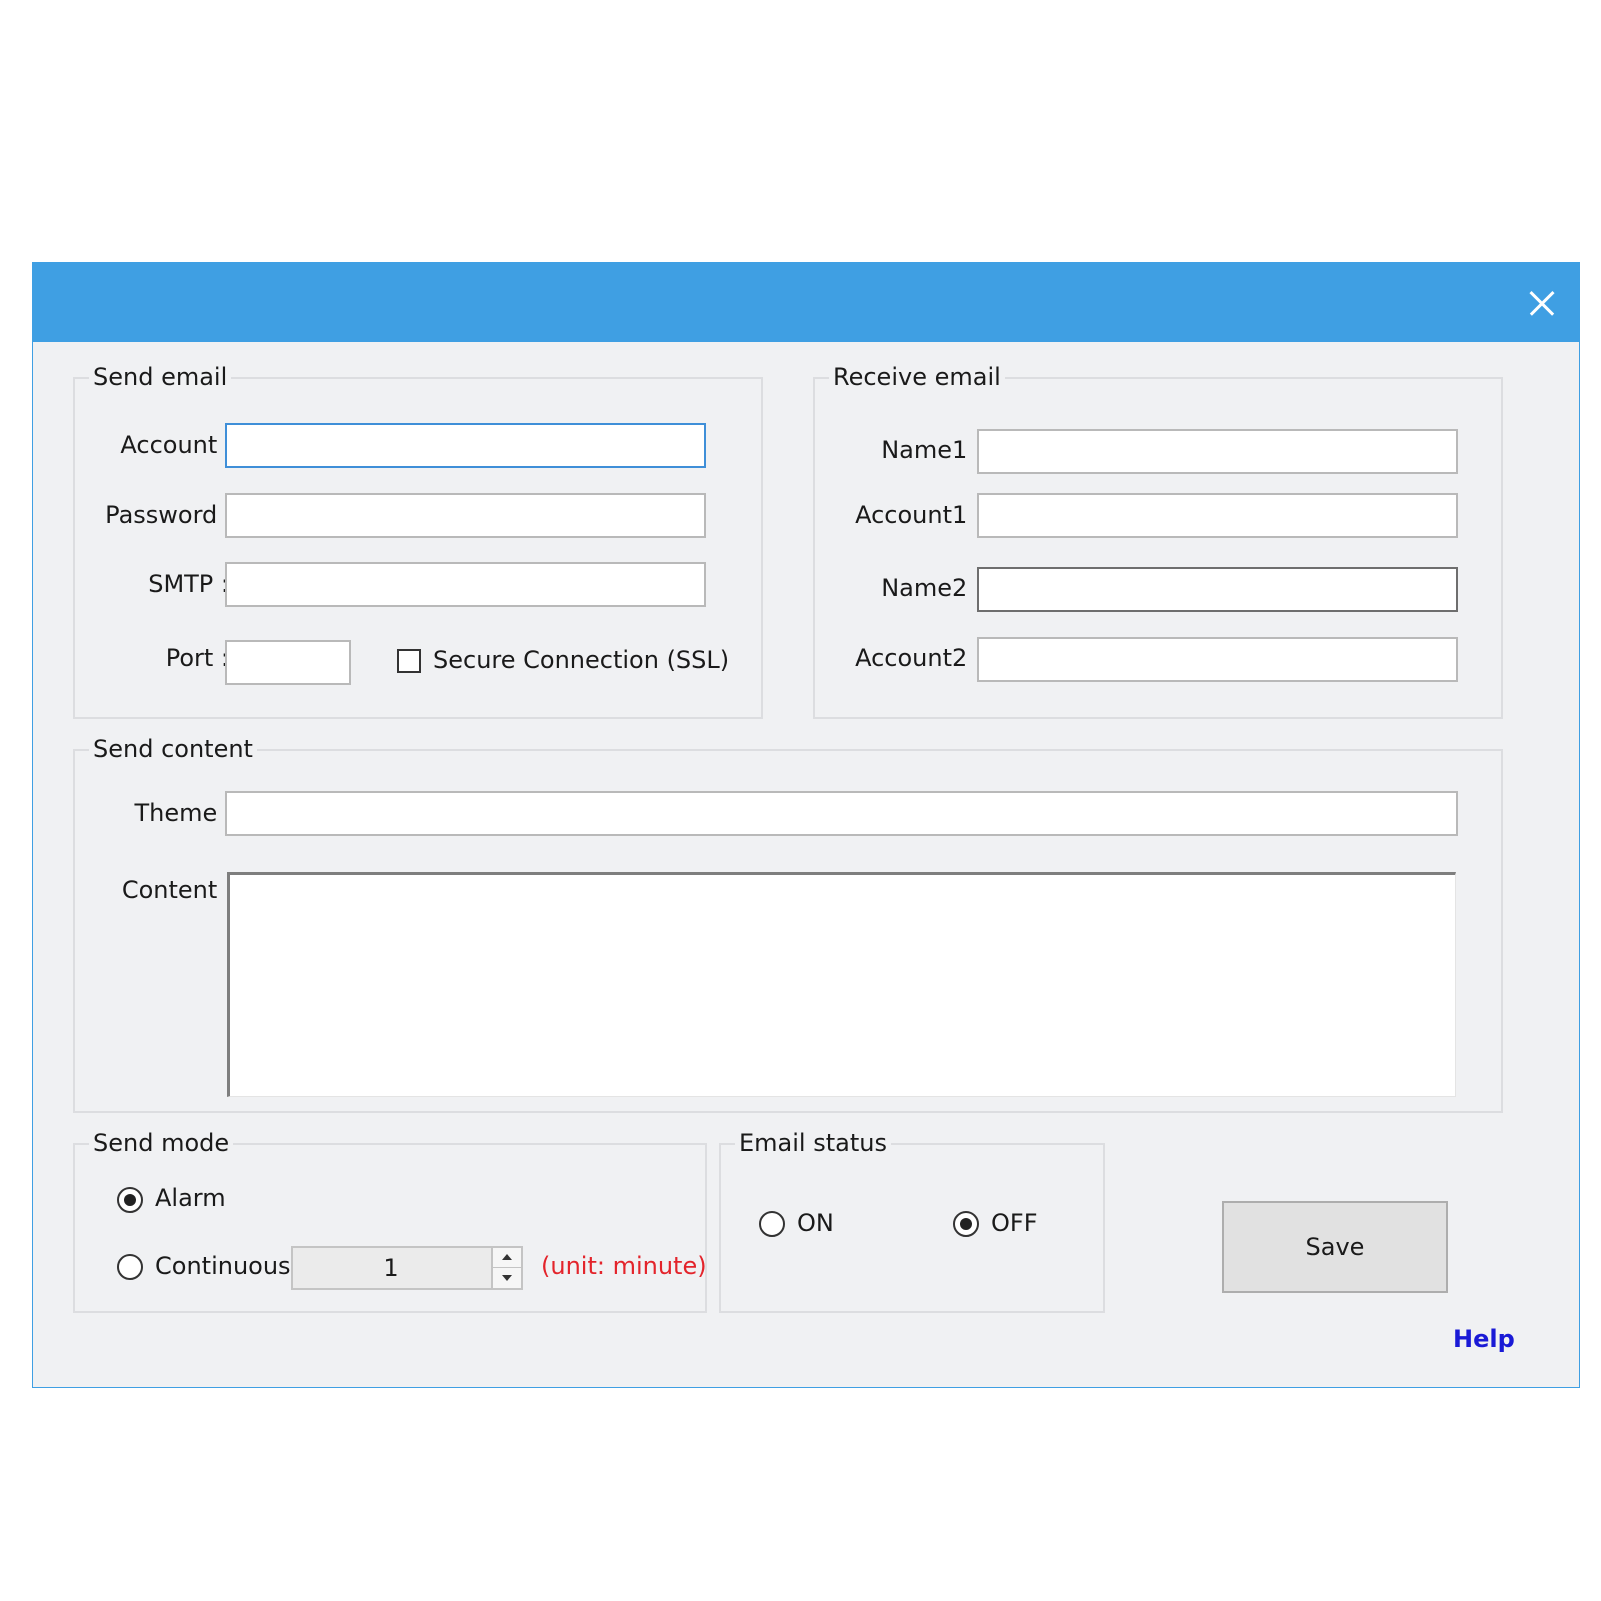 The height and width of the screenshot is (1601, 1601). Describe the element at coordinates (173, 749) in the screenshot. I see `send-content-legend: Send content` at that location.